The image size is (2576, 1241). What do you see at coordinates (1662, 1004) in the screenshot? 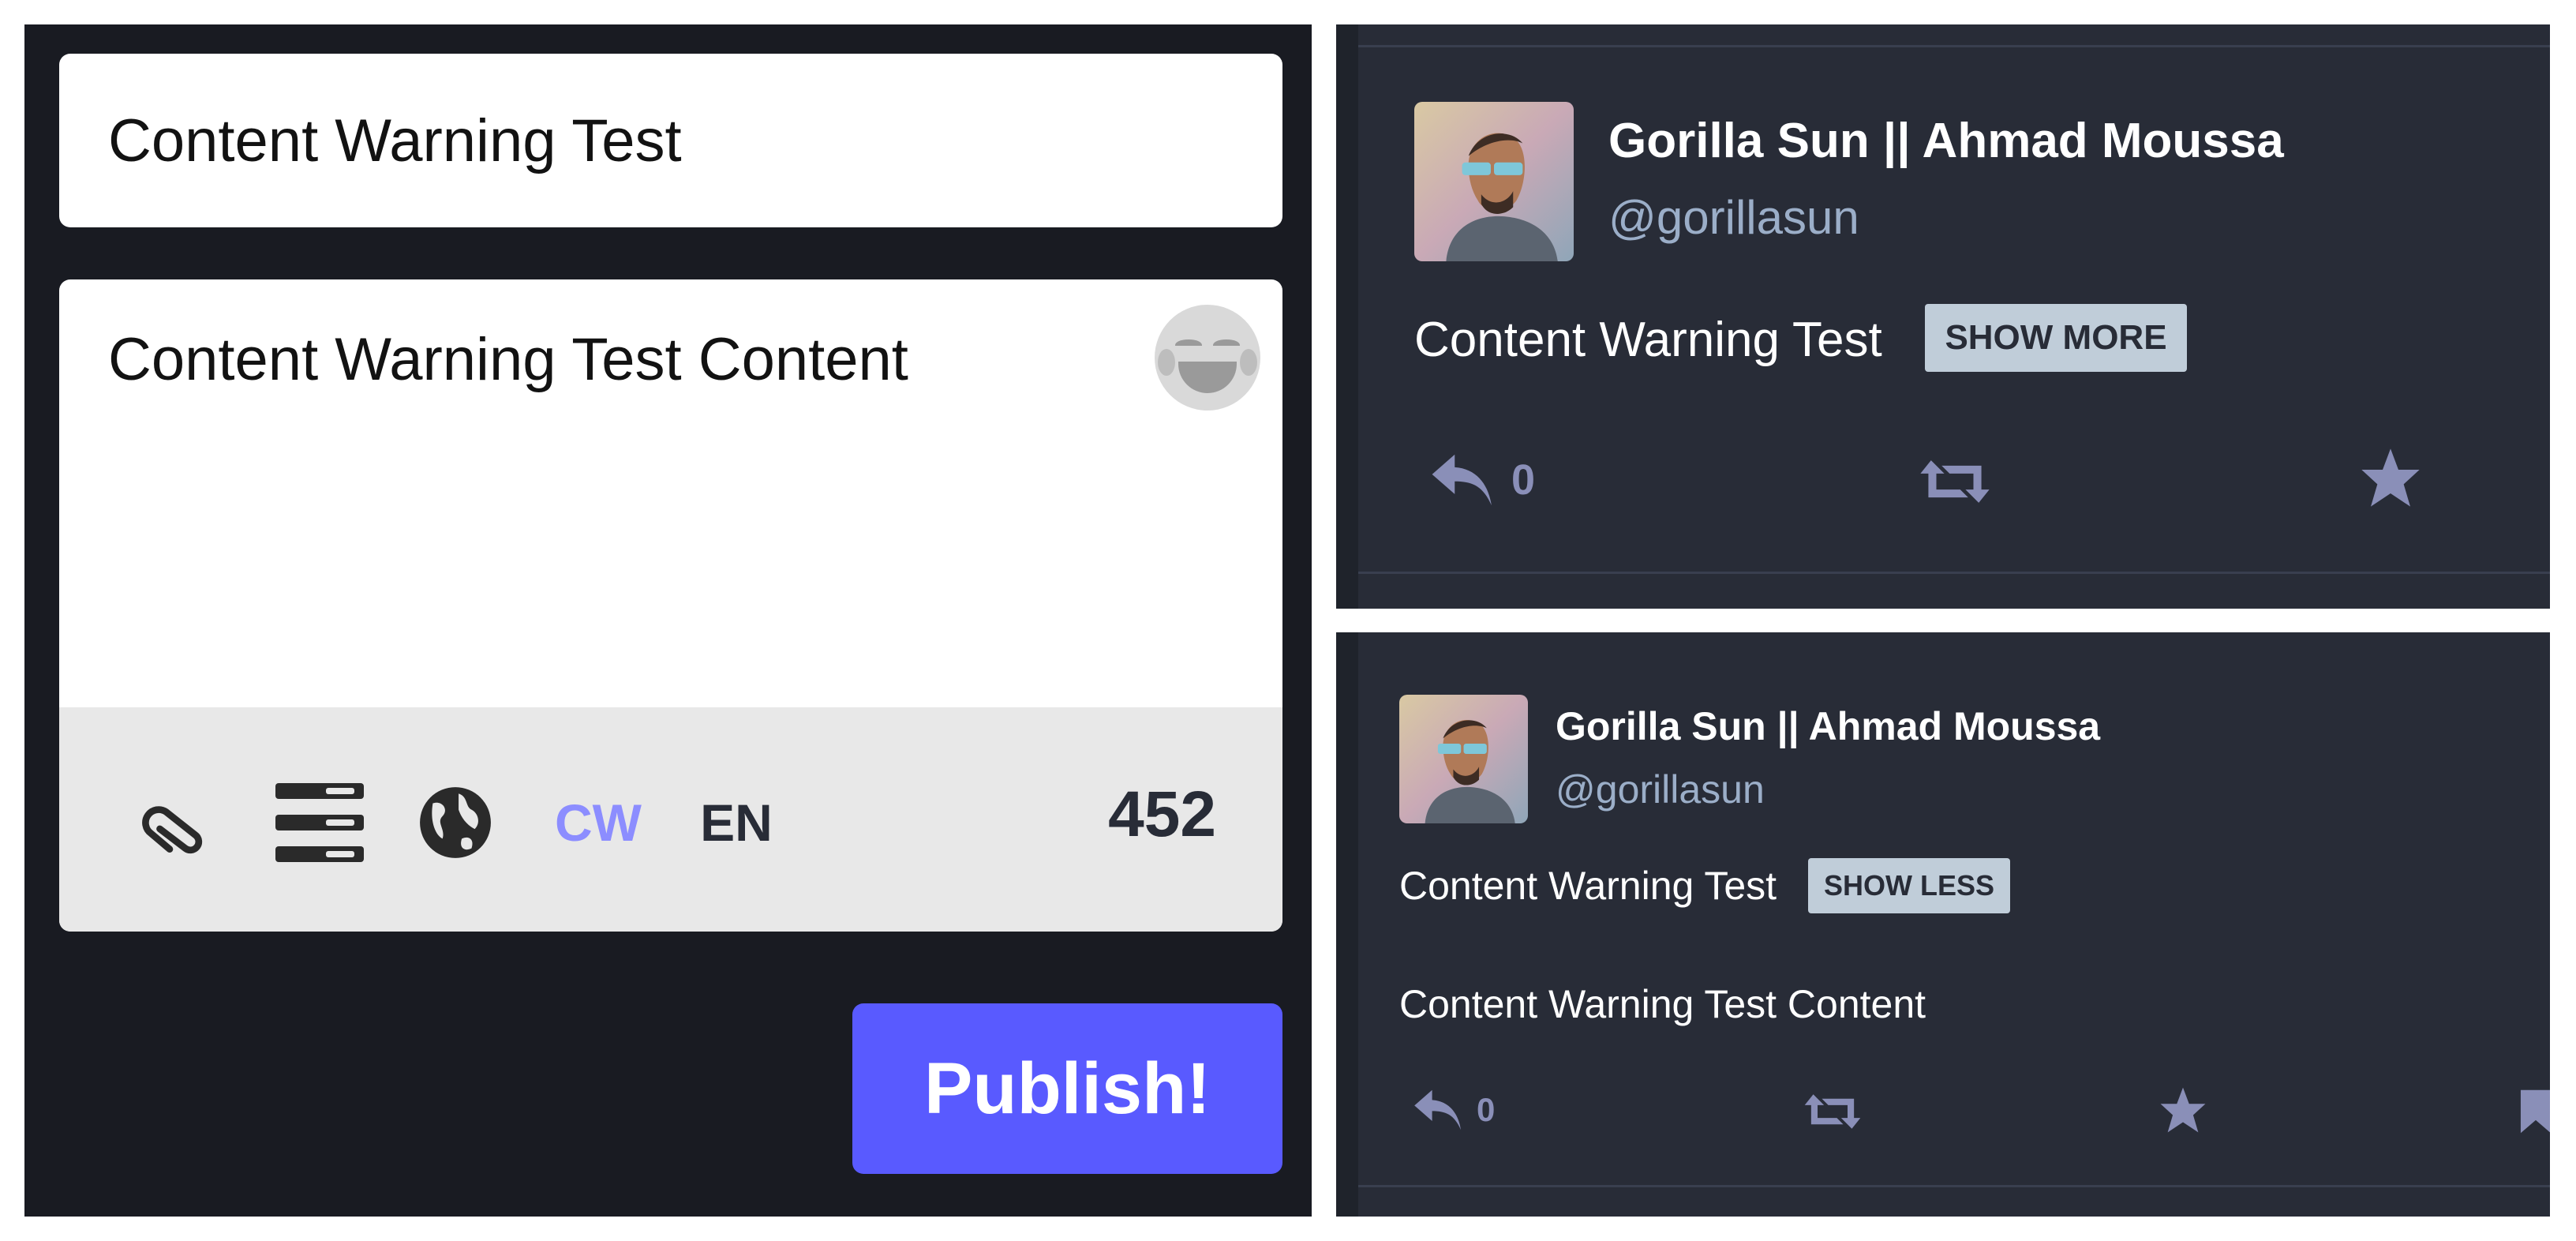
I see `status-content: Content Warning Test Content` at bounding box center [1662, 1004].